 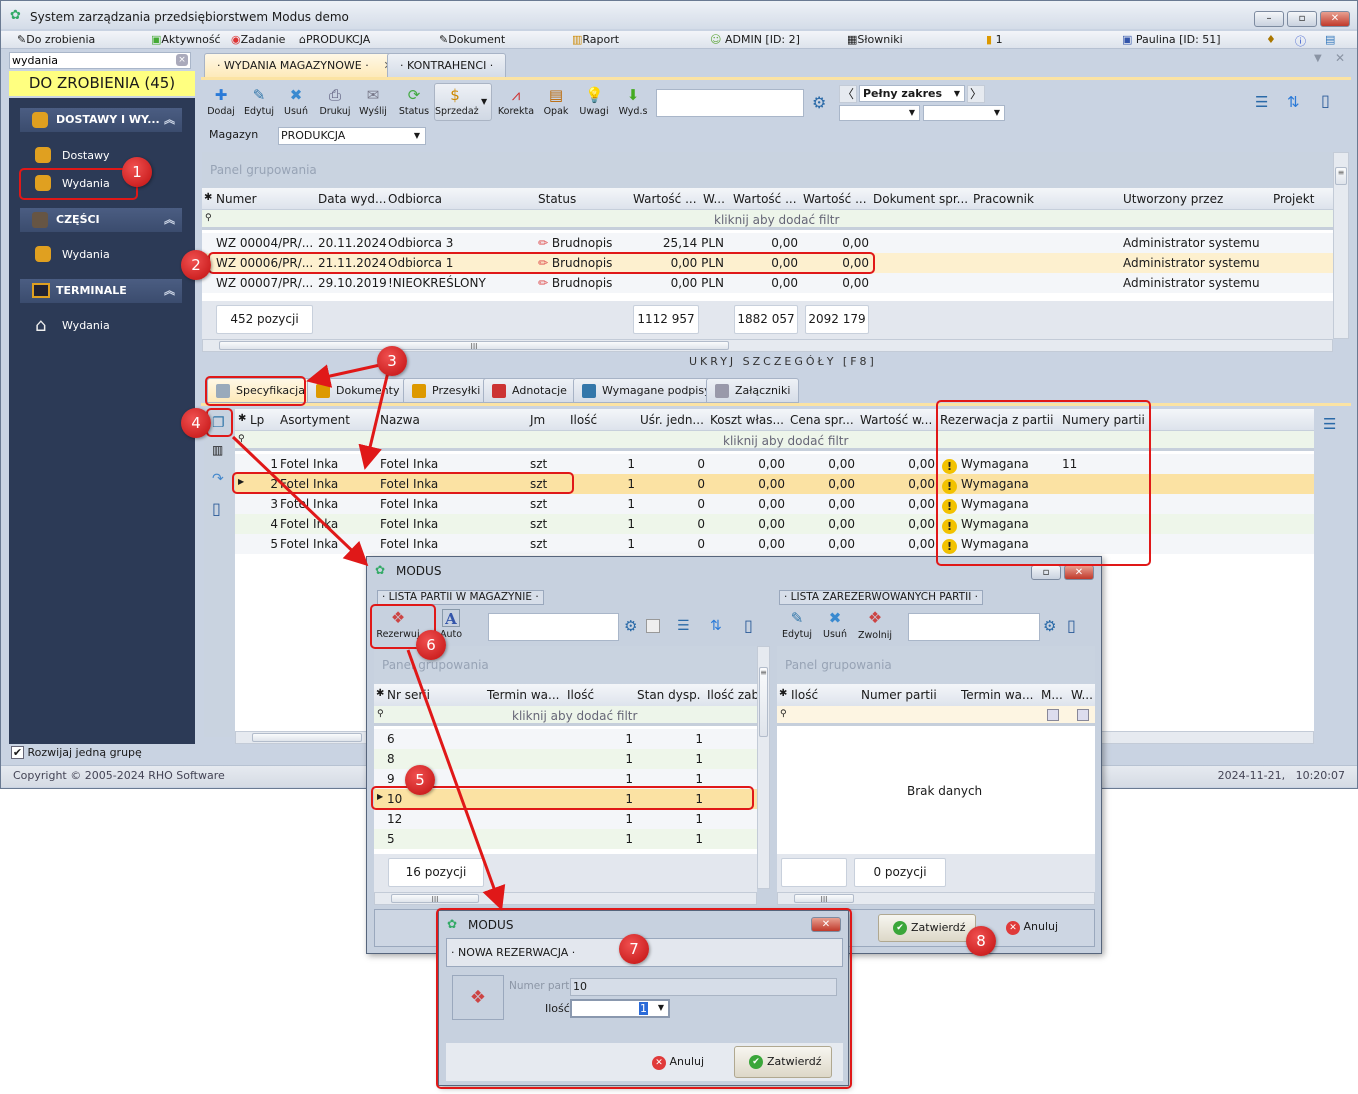 What do you see at coordinates (300, 501) in the screenshot?
I see `arrow-to-dialog` at bounding box center [300, 501].